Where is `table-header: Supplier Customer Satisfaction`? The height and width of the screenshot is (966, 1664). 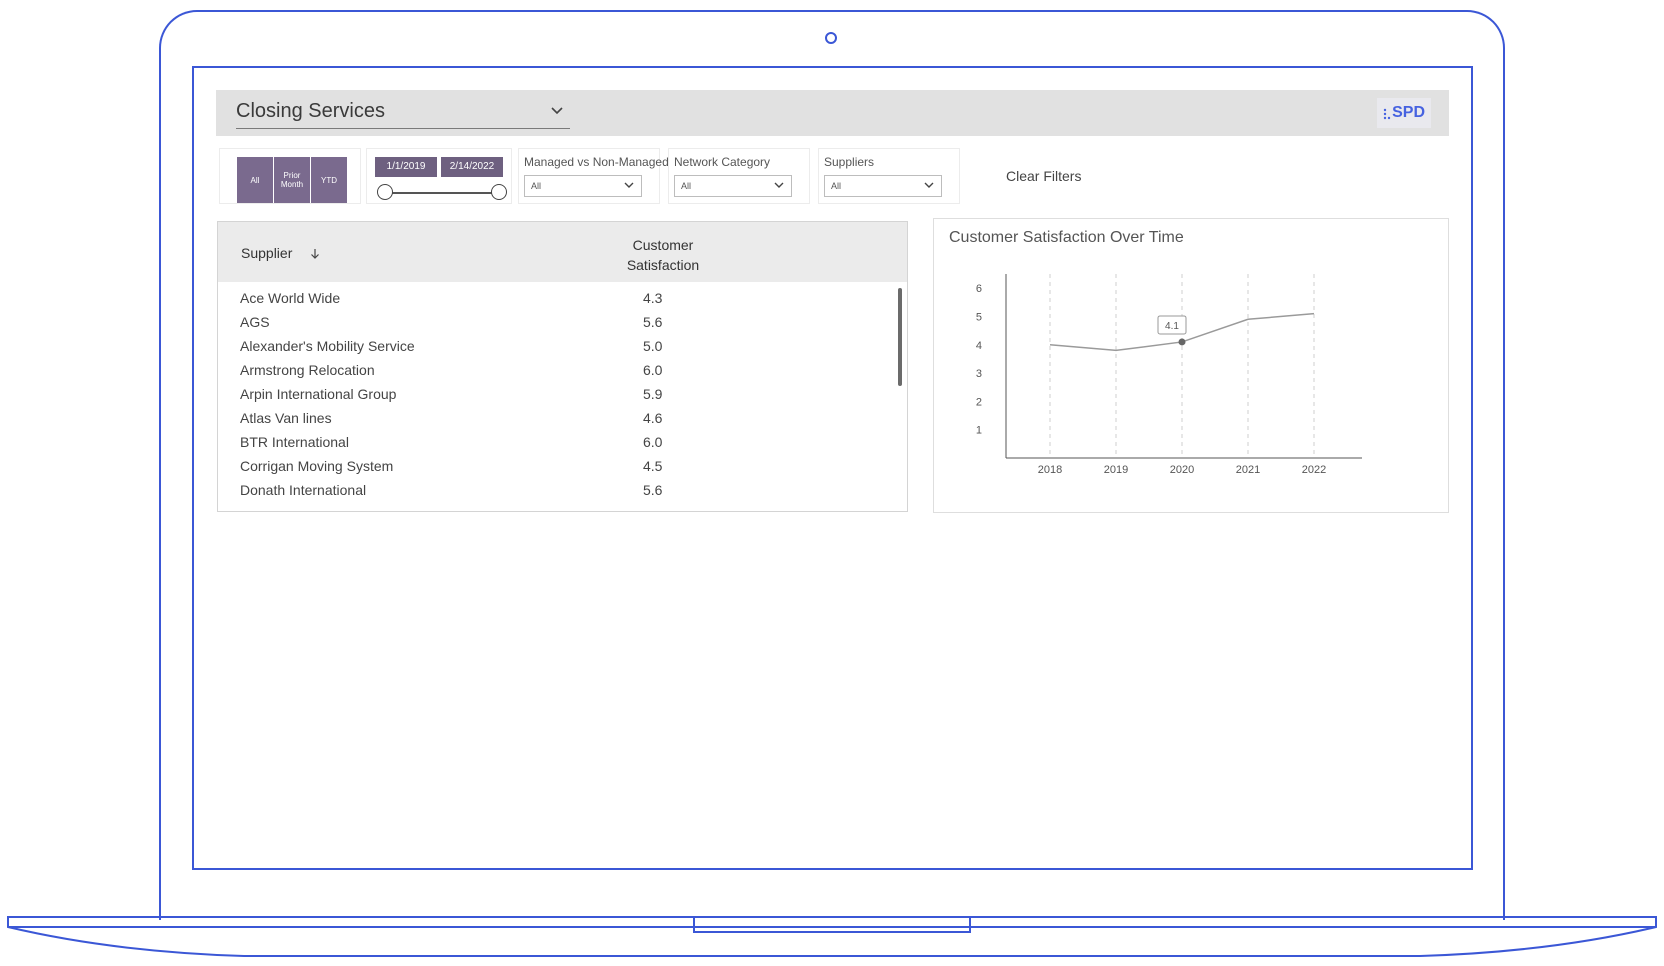 table-header: Supplier Customer Satisfaction is located at coordinates (562, 252).